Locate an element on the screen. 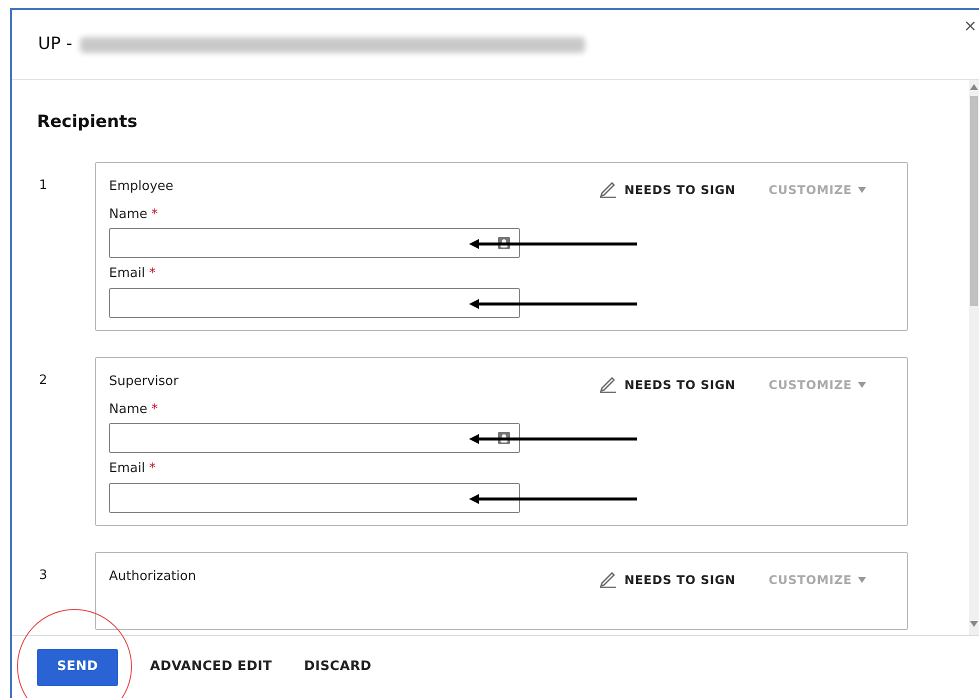 This screenshot has height=698, width=979. recipient-number: 2 is located at coordinates (43, 381).